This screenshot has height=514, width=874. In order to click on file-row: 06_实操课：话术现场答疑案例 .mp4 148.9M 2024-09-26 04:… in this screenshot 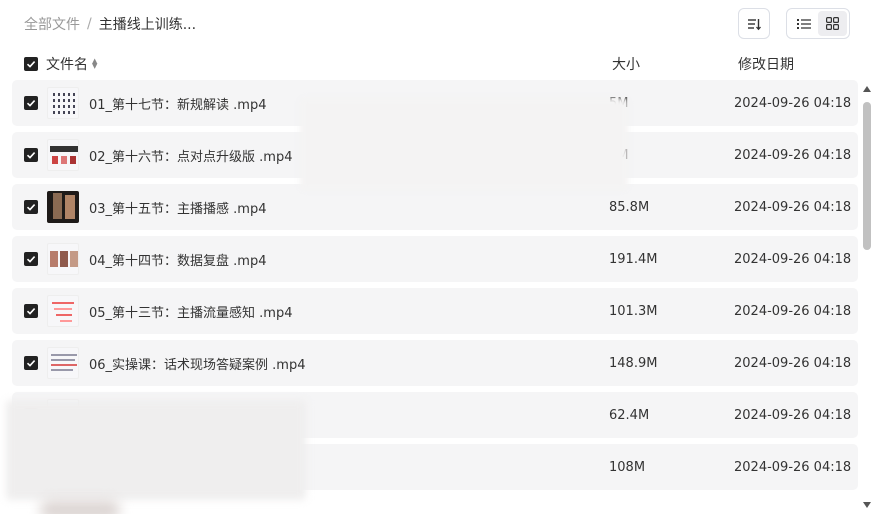, I will do `click(435, 363)`.